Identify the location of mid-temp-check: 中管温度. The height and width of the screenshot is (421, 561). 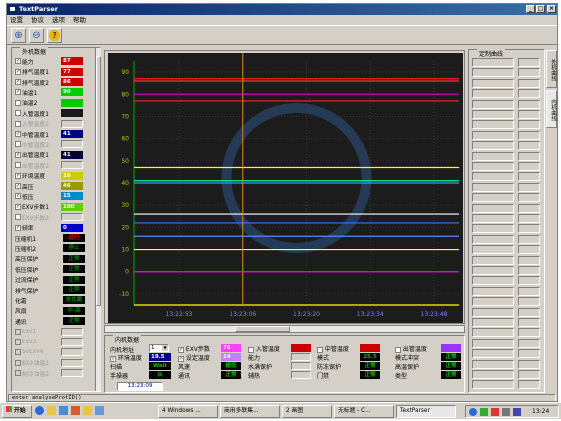
(333, 348).